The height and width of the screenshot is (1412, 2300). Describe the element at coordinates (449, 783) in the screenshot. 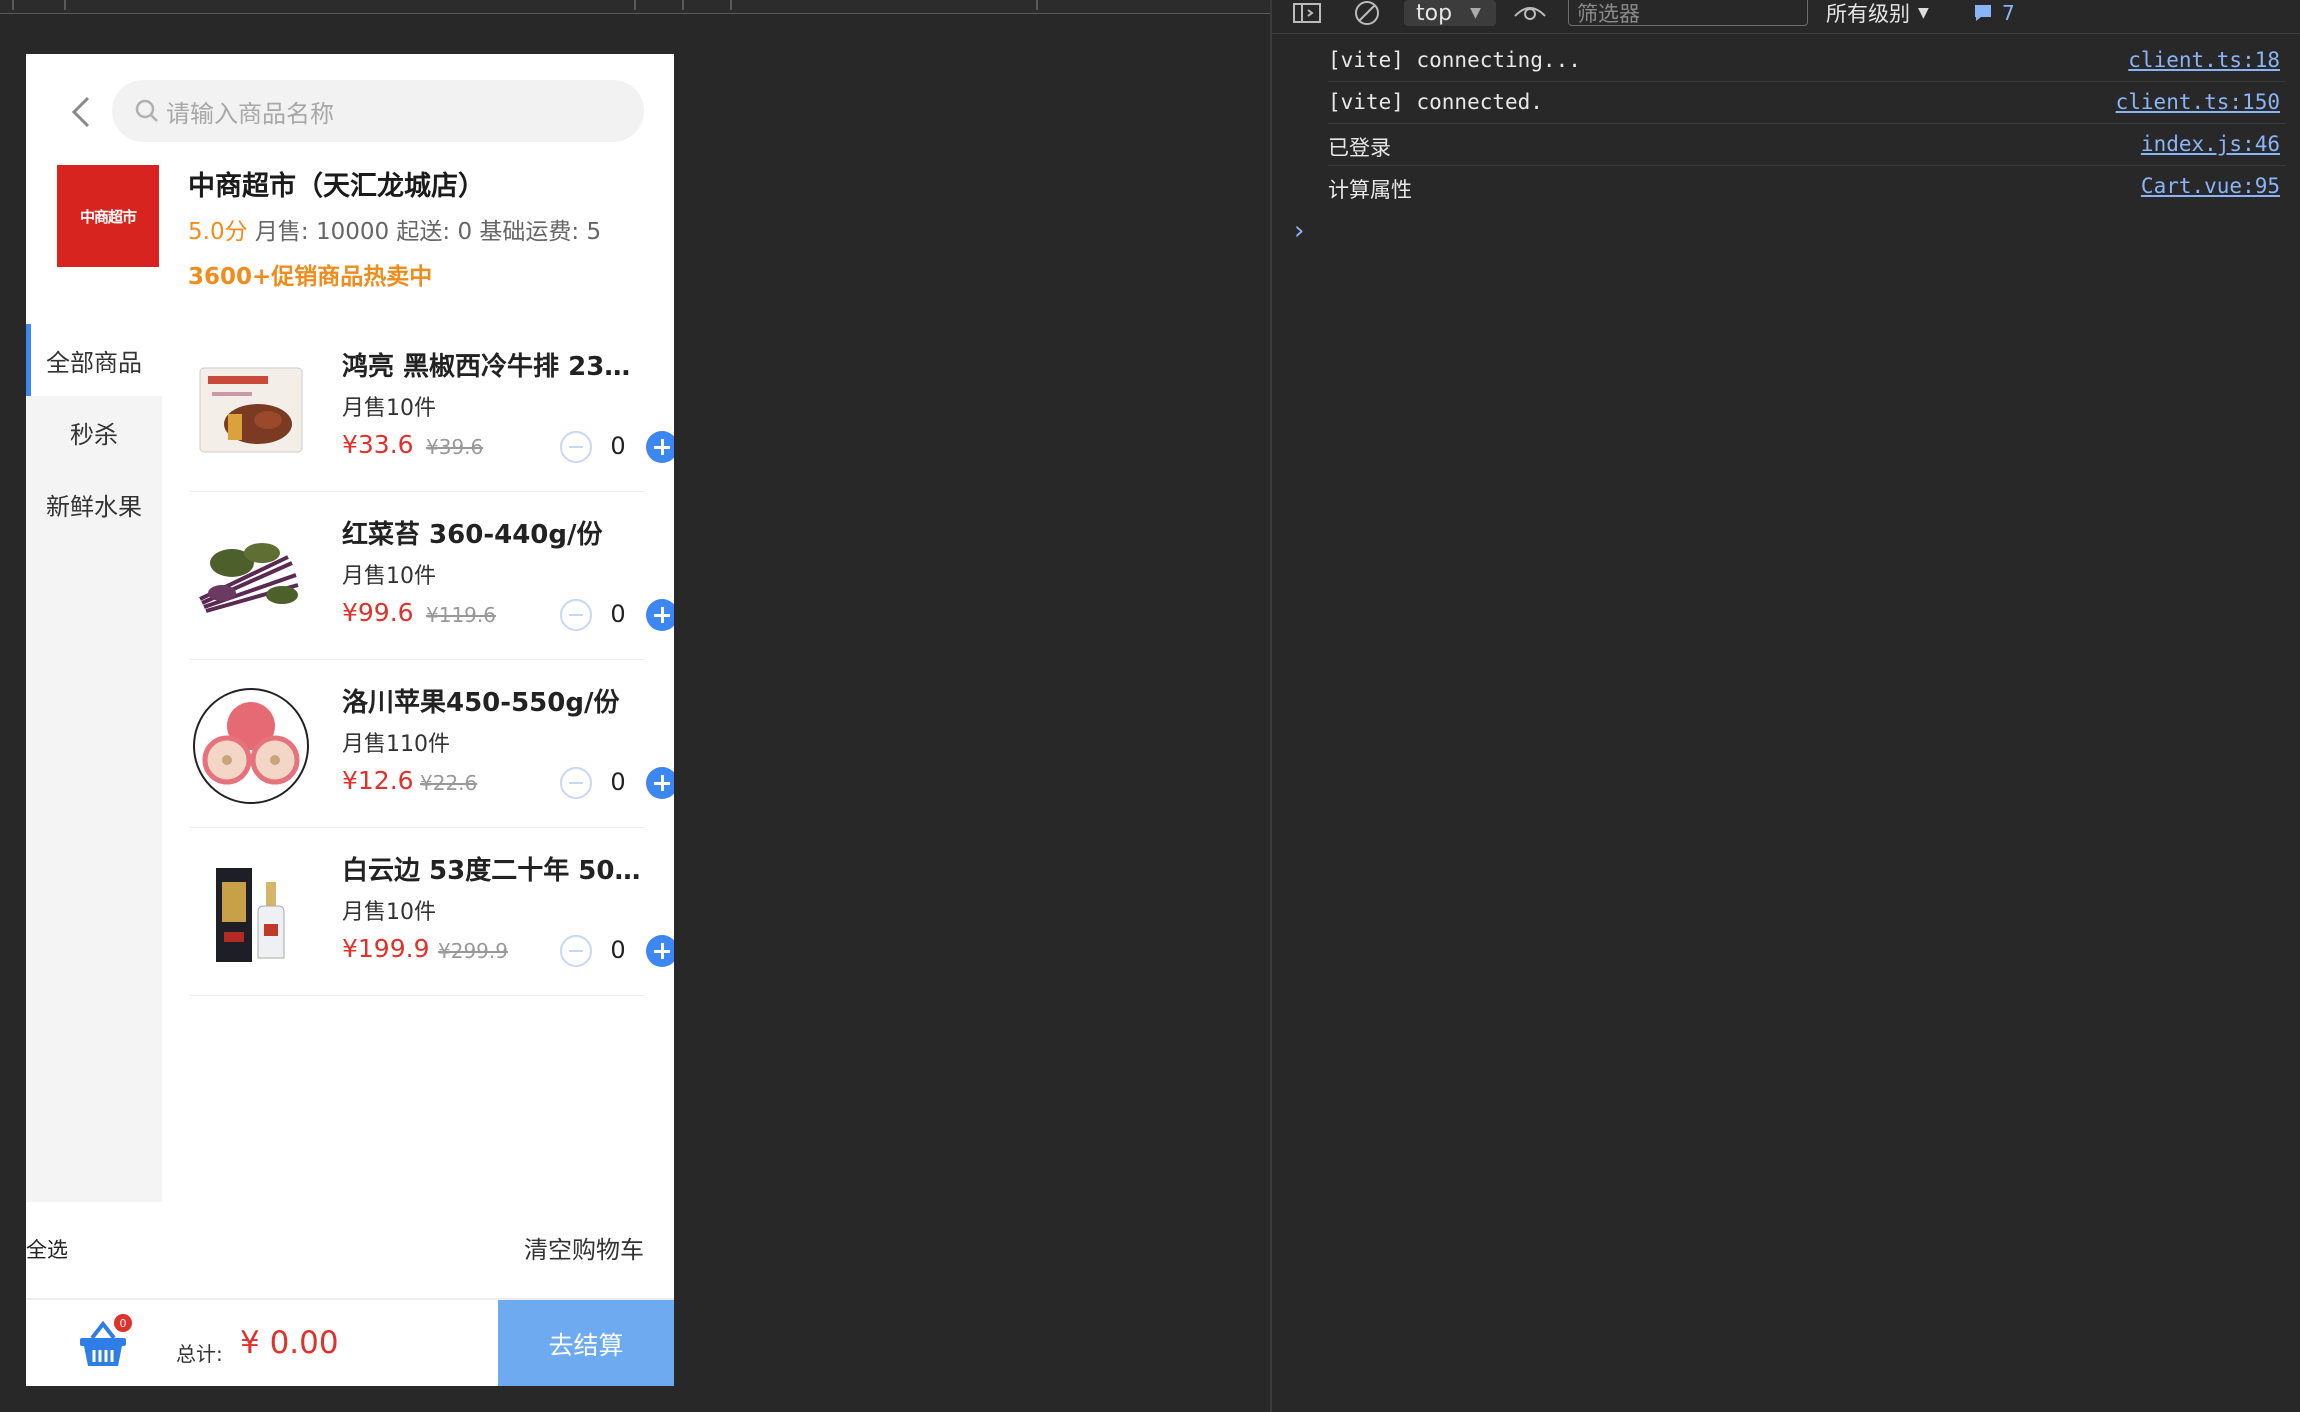

I see `product-original-price: ¥22.6` at that location.